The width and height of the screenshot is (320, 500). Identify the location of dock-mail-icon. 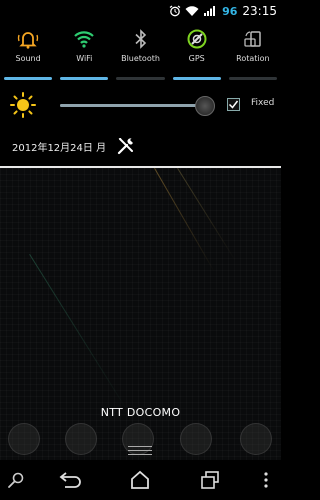
(256, 439).